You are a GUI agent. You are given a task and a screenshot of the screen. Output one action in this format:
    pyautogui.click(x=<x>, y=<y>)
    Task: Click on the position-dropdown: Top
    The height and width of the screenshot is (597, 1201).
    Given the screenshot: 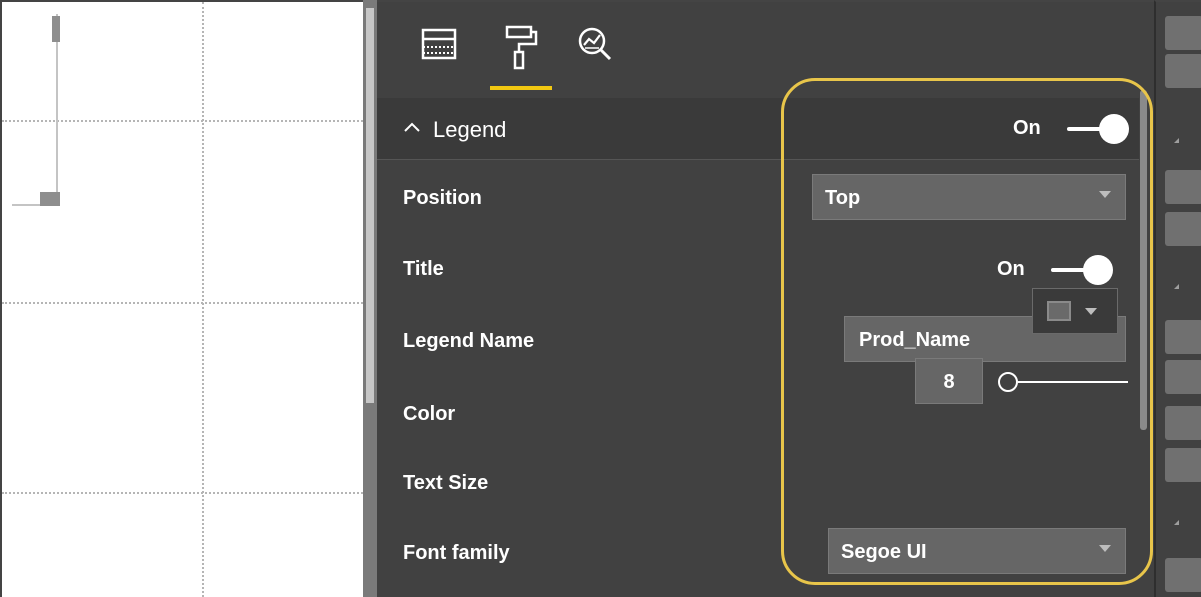 What is the action you would take?
    pyautogui.click(x=969, y=197)
    